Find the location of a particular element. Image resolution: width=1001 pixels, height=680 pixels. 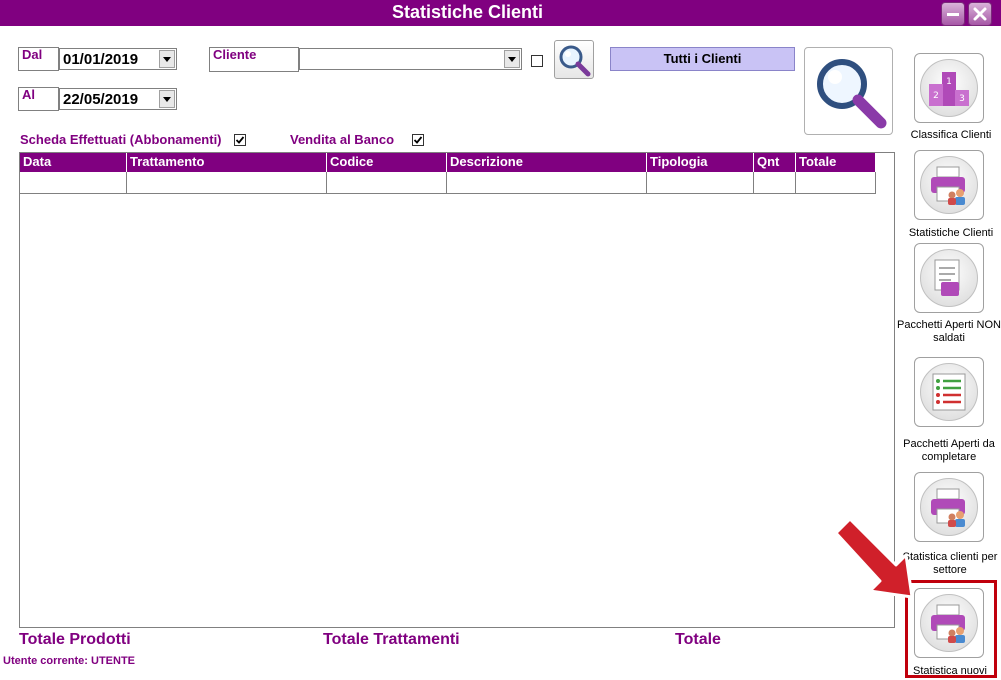

statistiche-clienti-button is located at coordinates (949, 185).